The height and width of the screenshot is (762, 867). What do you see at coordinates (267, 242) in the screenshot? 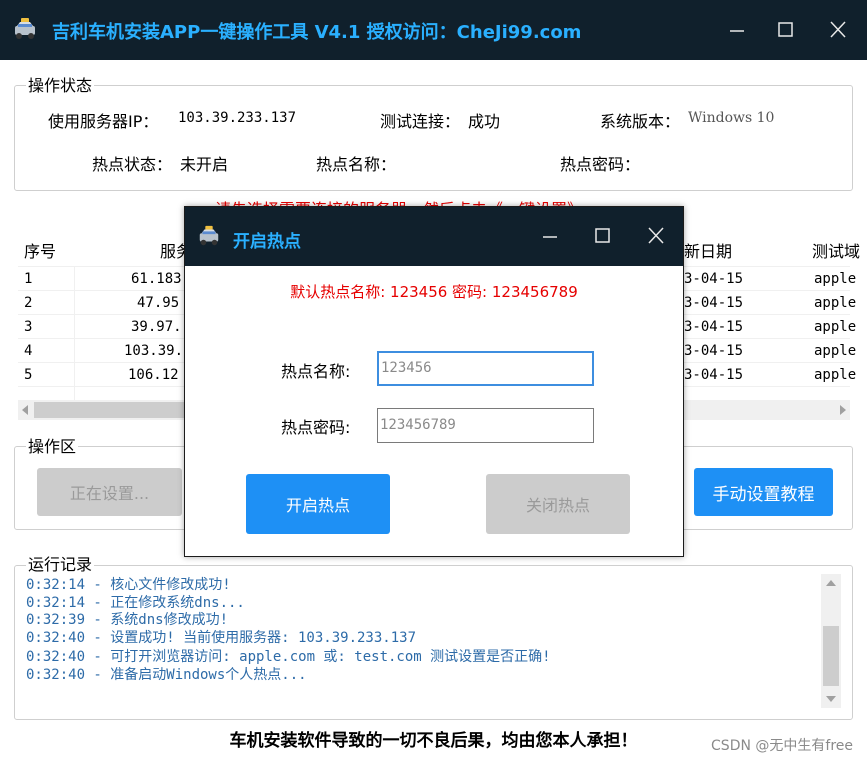
I see `dialog-title: 开启热点` at bounding box center [267, 242].